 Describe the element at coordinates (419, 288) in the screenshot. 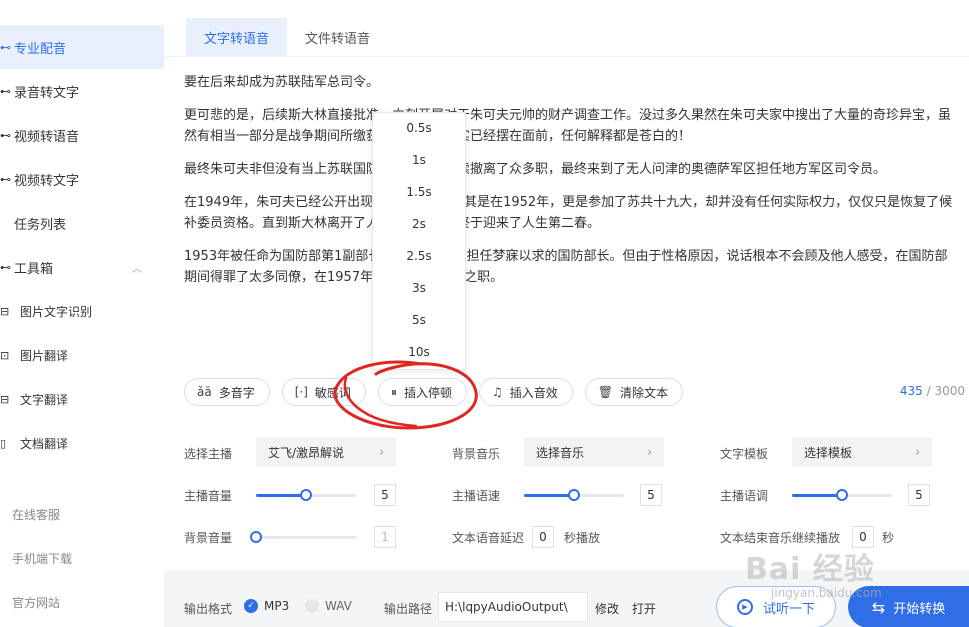

I see `pause-option: 3s` at that location.